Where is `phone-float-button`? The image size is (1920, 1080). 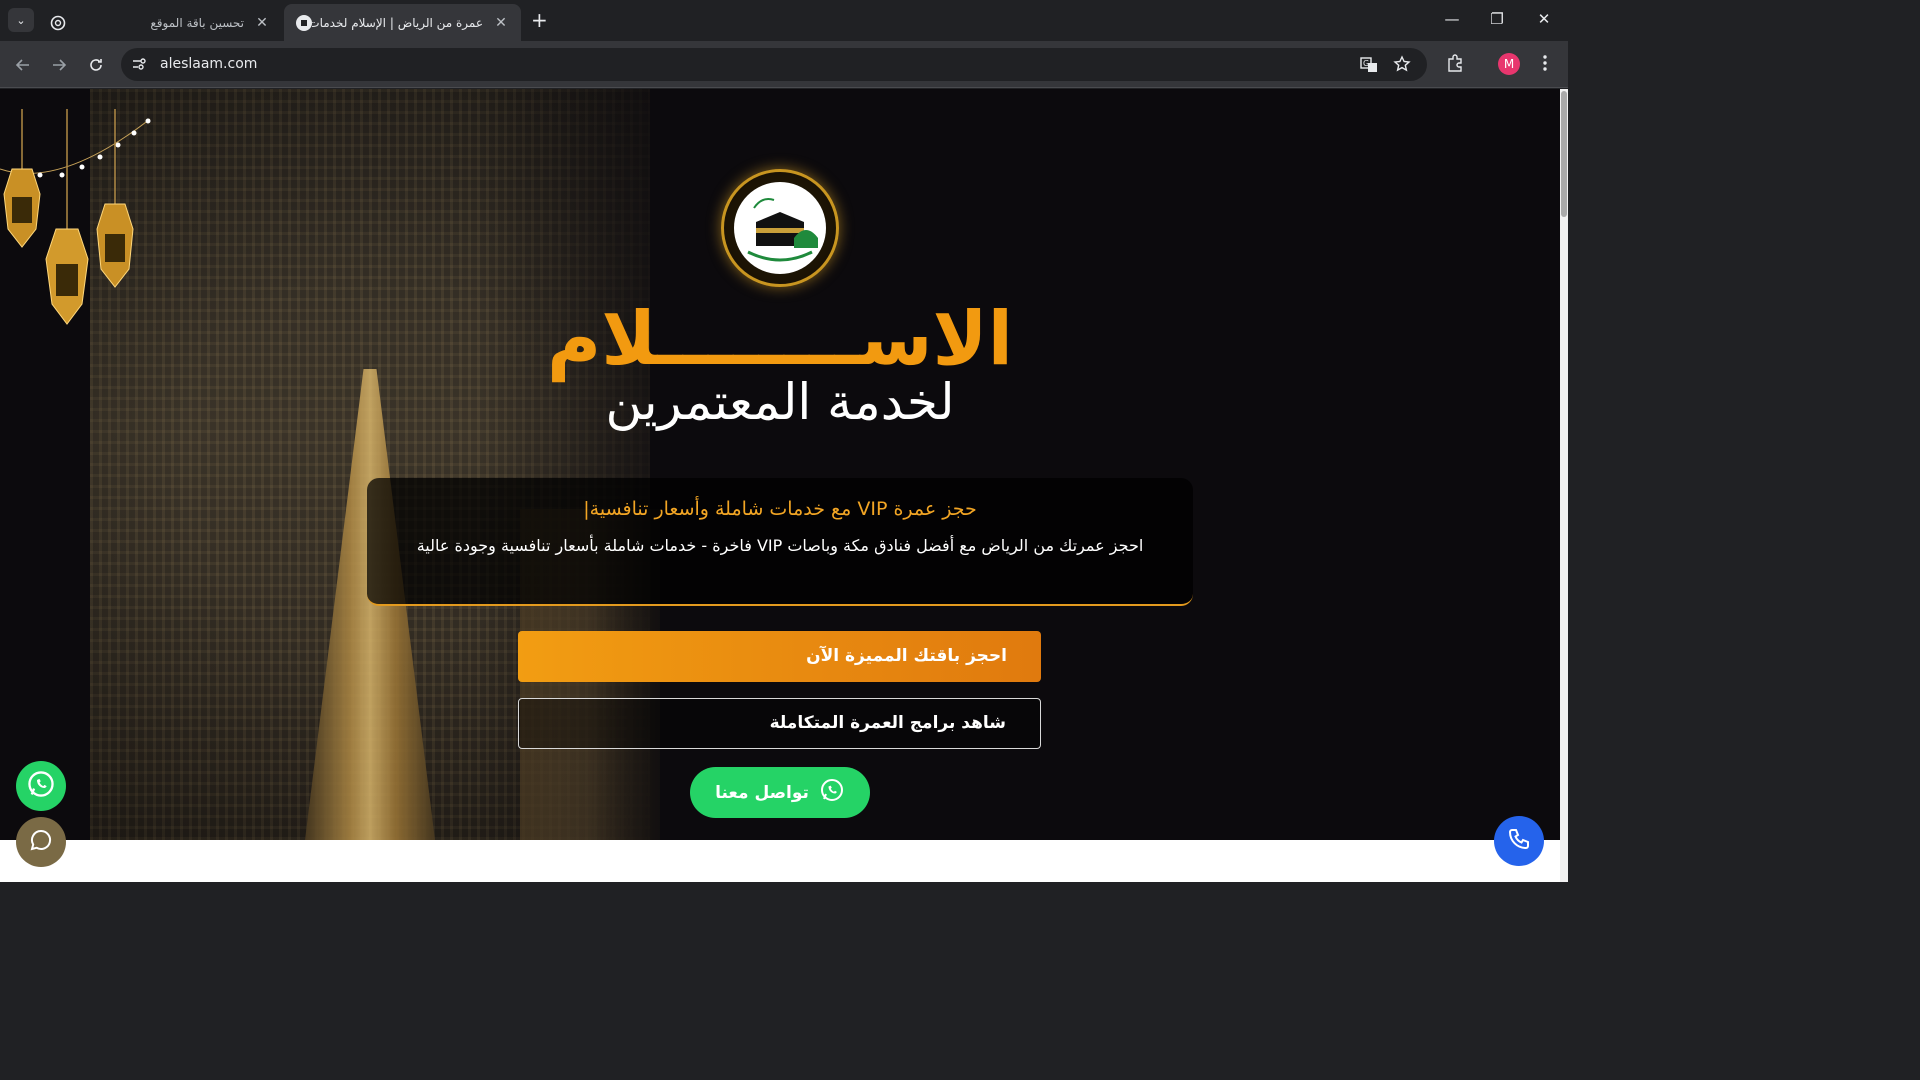
phone-float-button is located at coordinates (1519, 841).